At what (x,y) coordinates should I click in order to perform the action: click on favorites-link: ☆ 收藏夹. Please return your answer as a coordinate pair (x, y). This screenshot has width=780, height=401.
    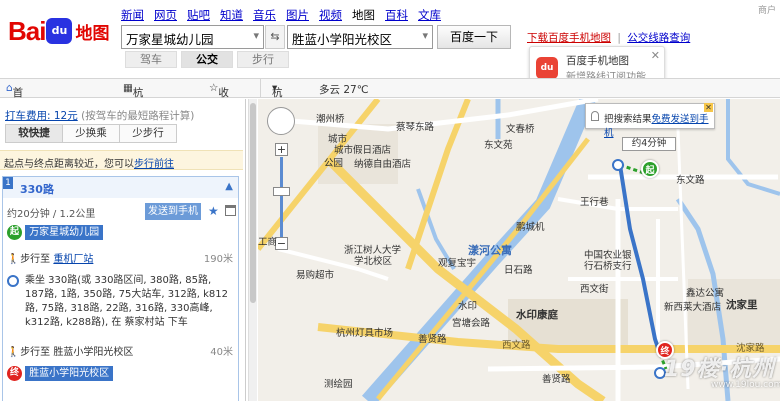
    Looking at the image, I should click on (219, 105).